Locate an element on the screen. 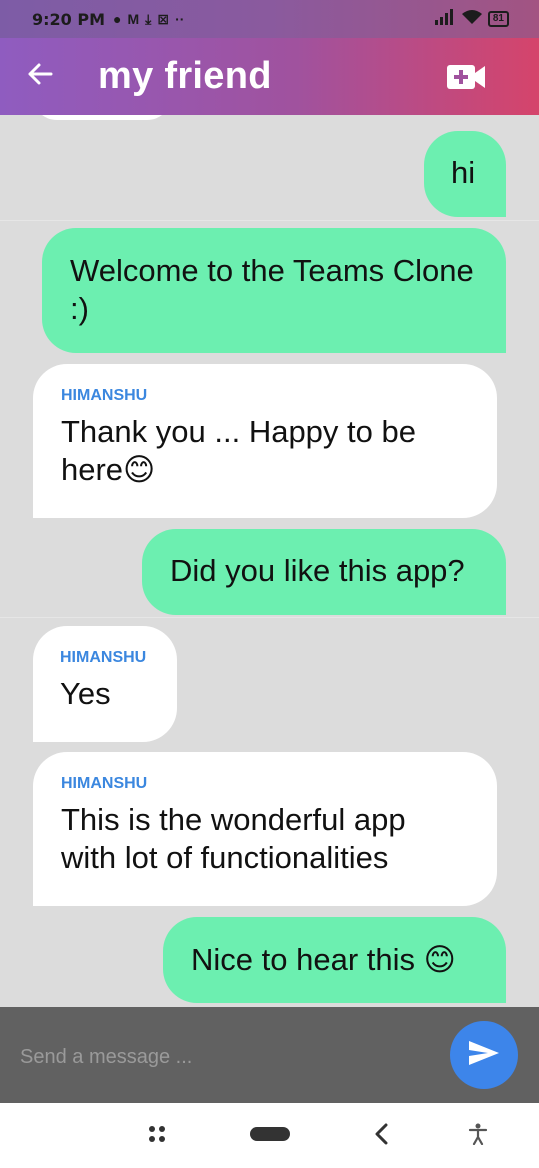  send-button is located at coordinates (484, 1055).